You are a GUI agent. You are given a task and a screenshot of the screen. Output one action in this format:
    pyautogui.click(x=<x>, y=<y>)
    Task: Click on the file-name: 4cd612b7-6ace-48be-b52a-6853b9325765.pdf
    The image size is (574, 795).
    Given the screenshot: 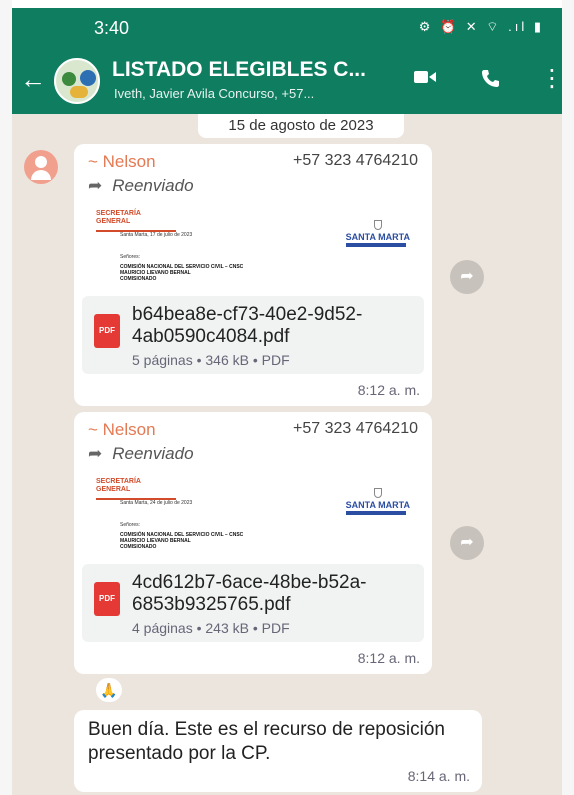 What is the action you would take?
    pyautogui.click(x=249, y=593)
    